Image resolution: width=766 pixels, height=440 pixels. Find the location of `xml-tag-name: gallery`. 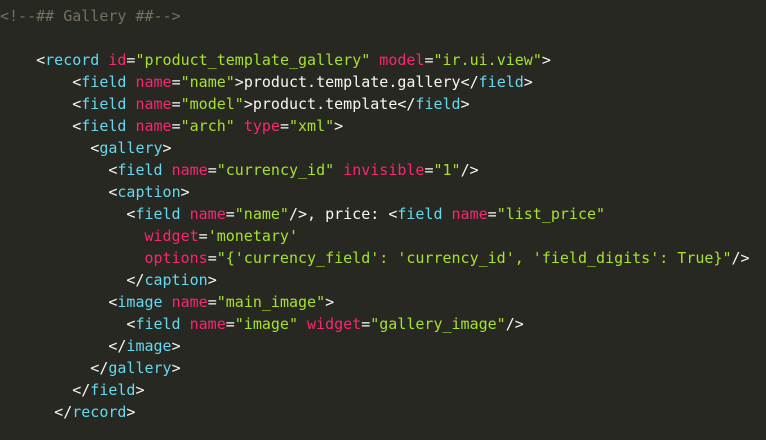

xml-tag-name: gallery is located at coordinates (131, 148).